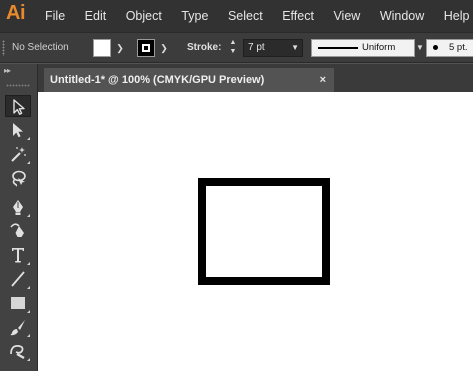  I want to click on tools-collapse-icon: ▸▸, so click(7, 70).